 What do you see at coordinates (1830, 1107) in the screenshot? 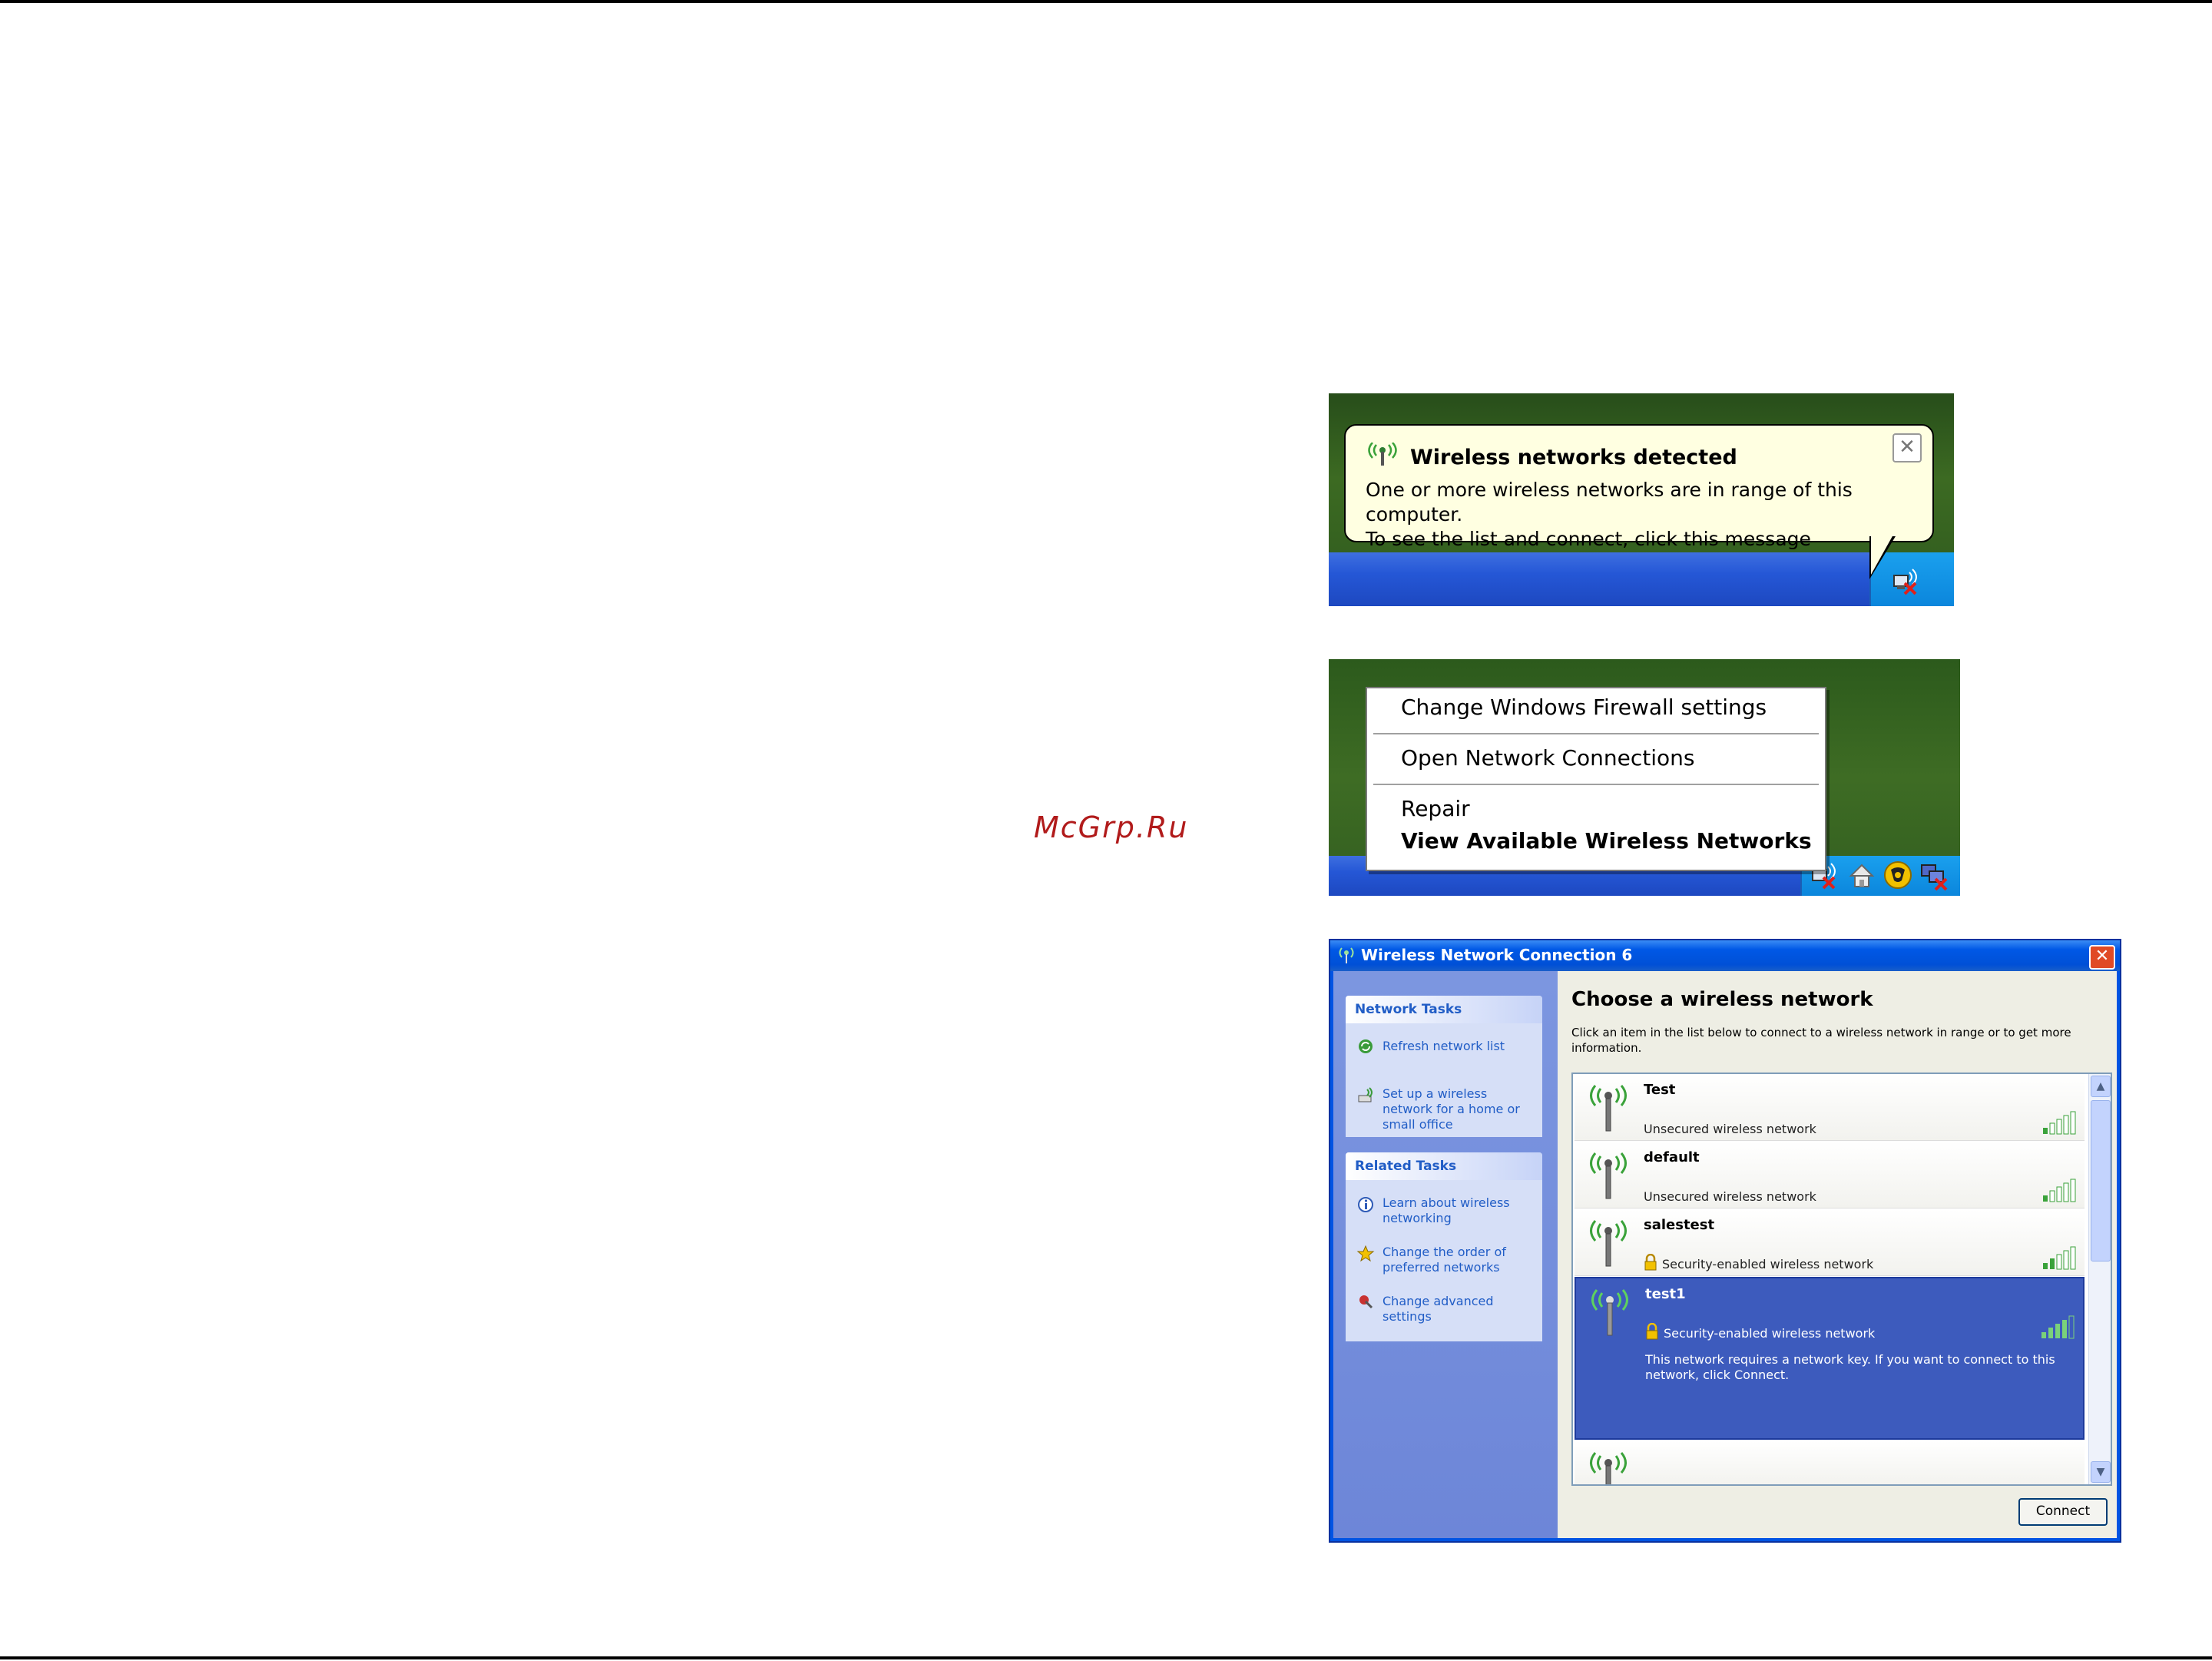
I see `network-row-test: Test Unsecured wireless network` at bounding box center [1830, 1107].